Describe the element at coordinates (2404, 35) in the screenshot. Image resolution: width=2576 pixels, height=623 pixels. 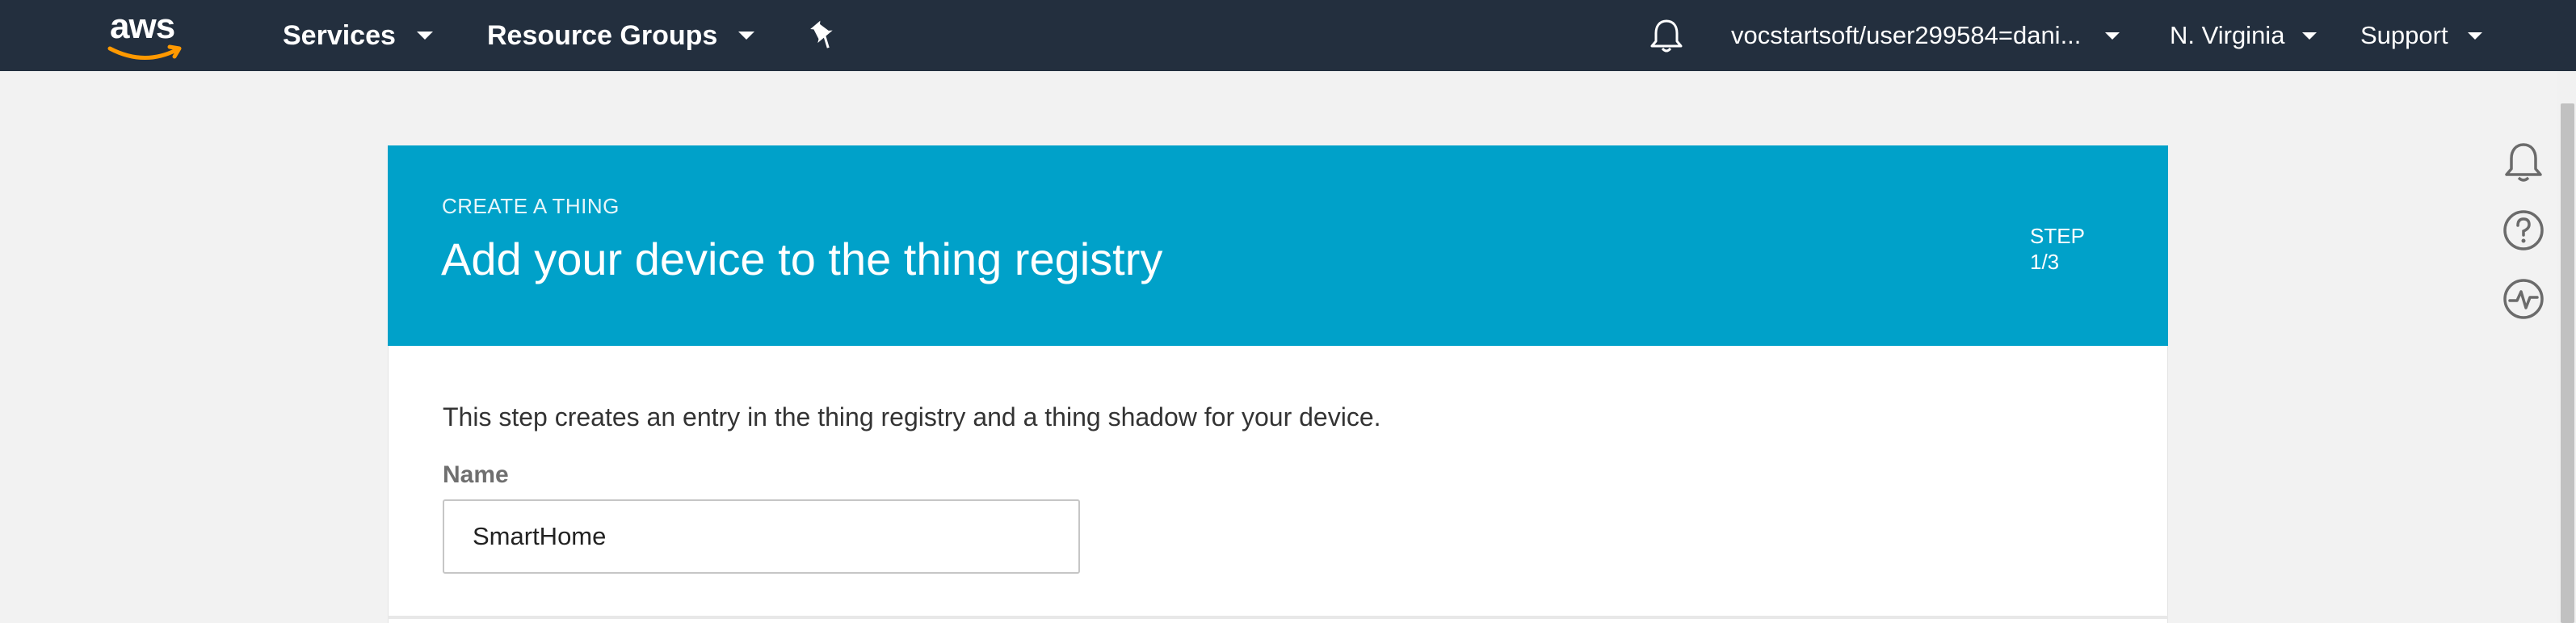
I see `support-label: Support` at that location.